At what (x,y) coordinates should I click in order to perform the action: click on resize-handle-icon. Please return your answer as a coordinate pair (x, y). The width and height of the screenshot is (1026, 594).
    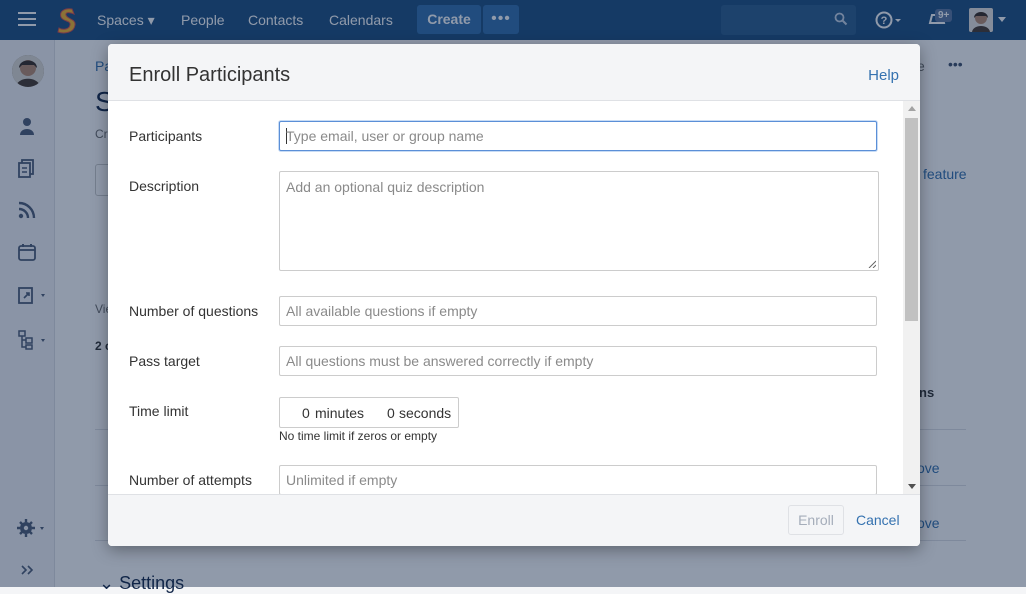
    Looking at the image, I should click on (872, 264).